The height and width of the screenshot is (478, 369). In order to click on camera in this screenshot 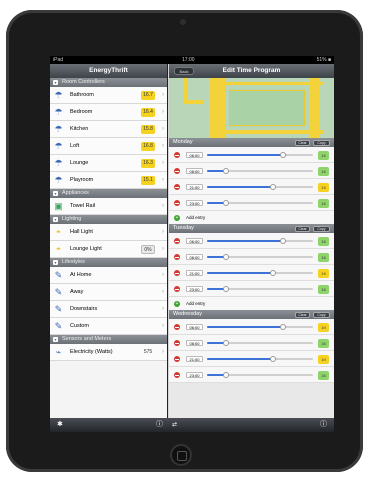, I will do `click(183, 22)`.